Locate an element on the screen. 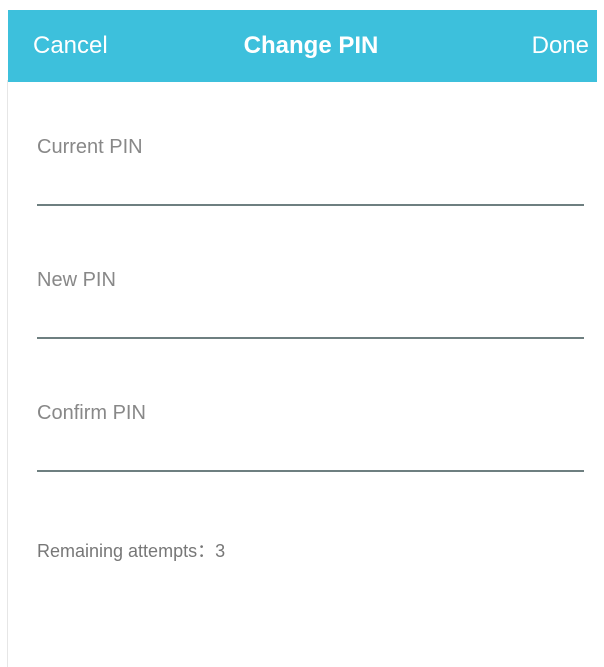  remaining-attempts-text: Remaining attempts：3 is located at coordinates (131, 551).